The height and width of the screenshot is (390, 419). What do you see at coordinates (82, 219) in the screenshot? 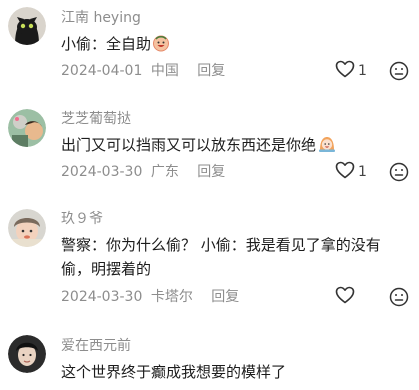
I see `comment-author: 玖９爷` at bounding box center [82, 219].